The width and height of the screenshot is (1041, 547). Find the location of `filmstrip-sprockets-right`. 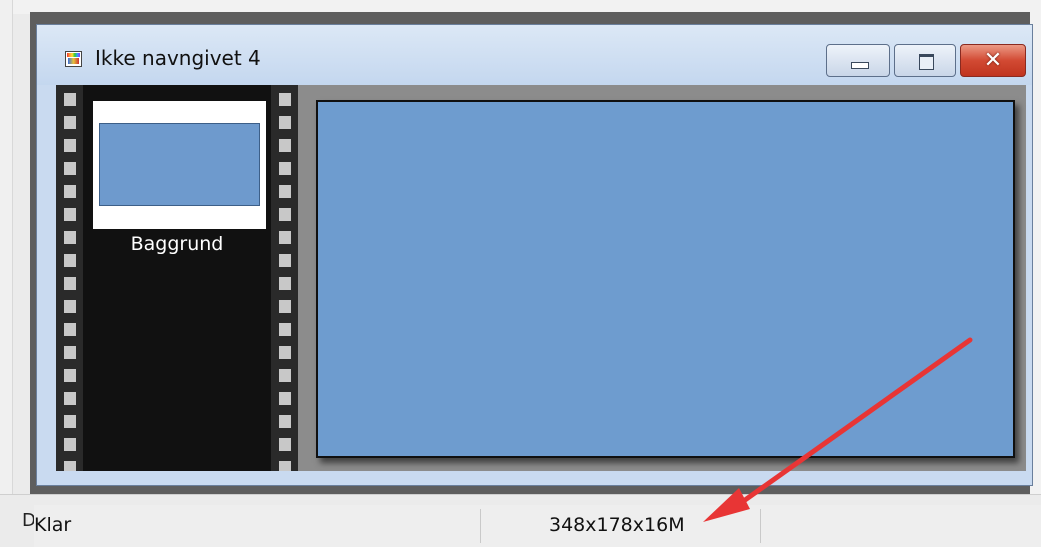

filmstrip-sprockets-right is located at coordinates (284, 278).